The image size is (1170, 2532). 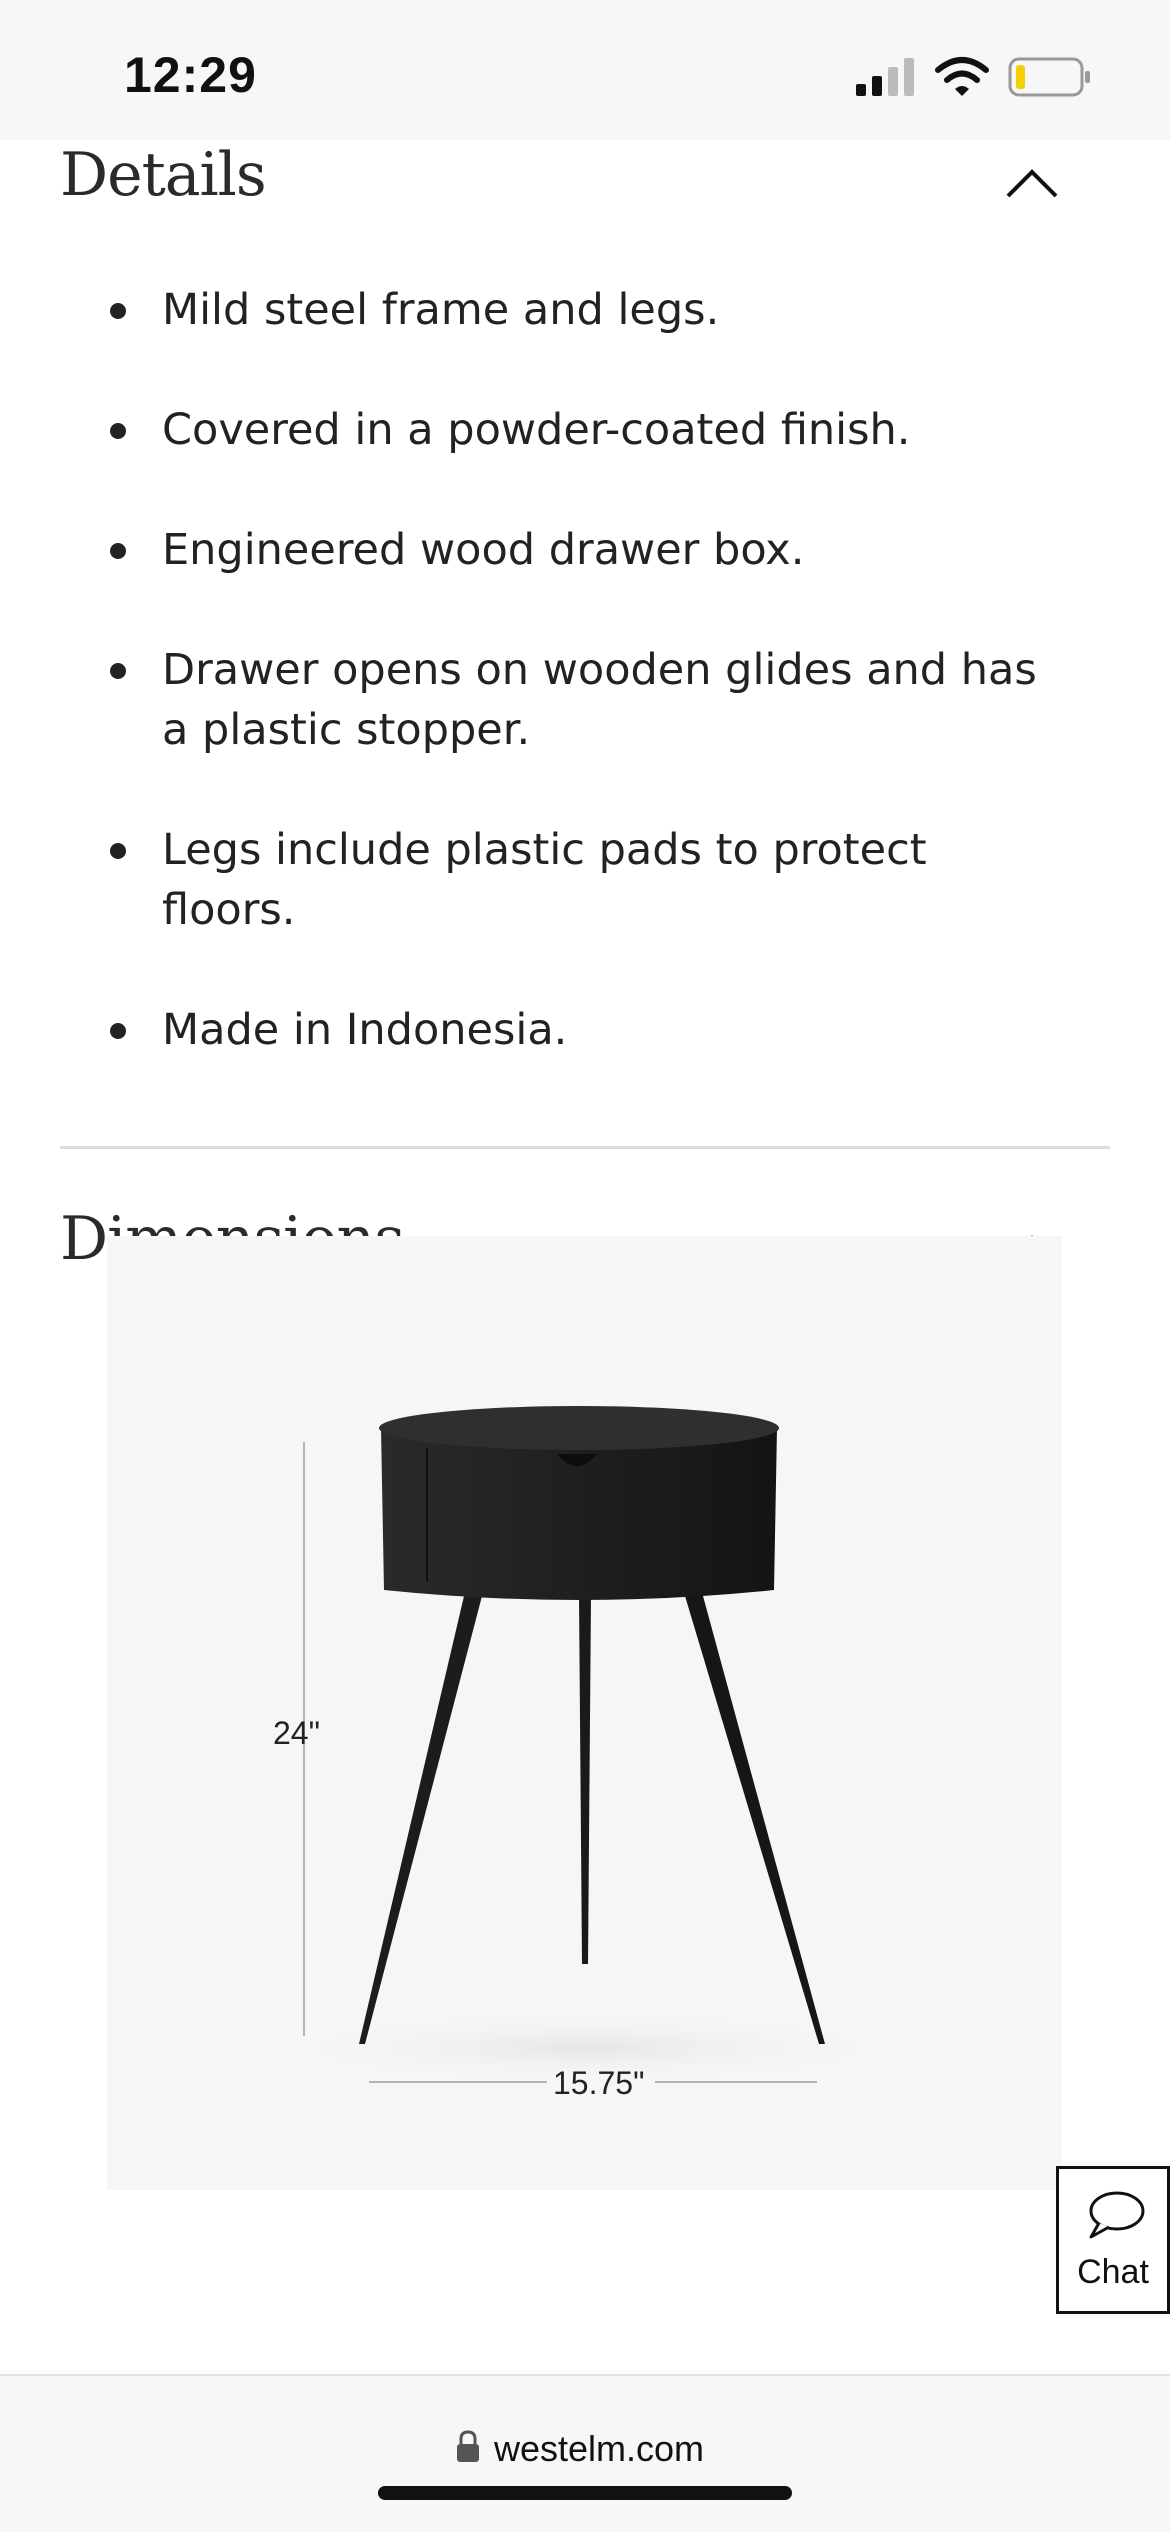 I want to click on list-item: Made in Indonesia., so click(x=580, y=1030).